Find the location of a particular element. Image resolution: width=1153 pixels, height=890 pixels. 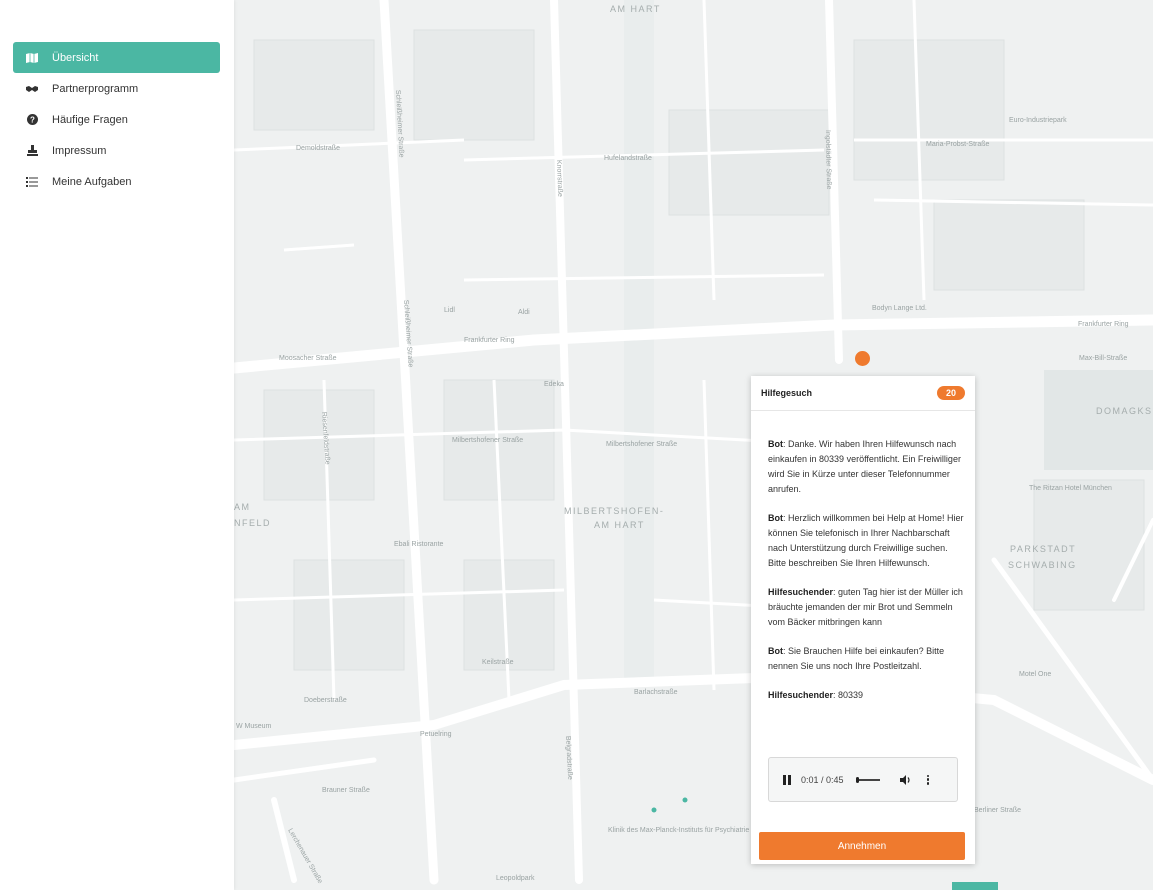

svg-text: Bodyn Lange Ltd. is located at coordinates (899, 308).